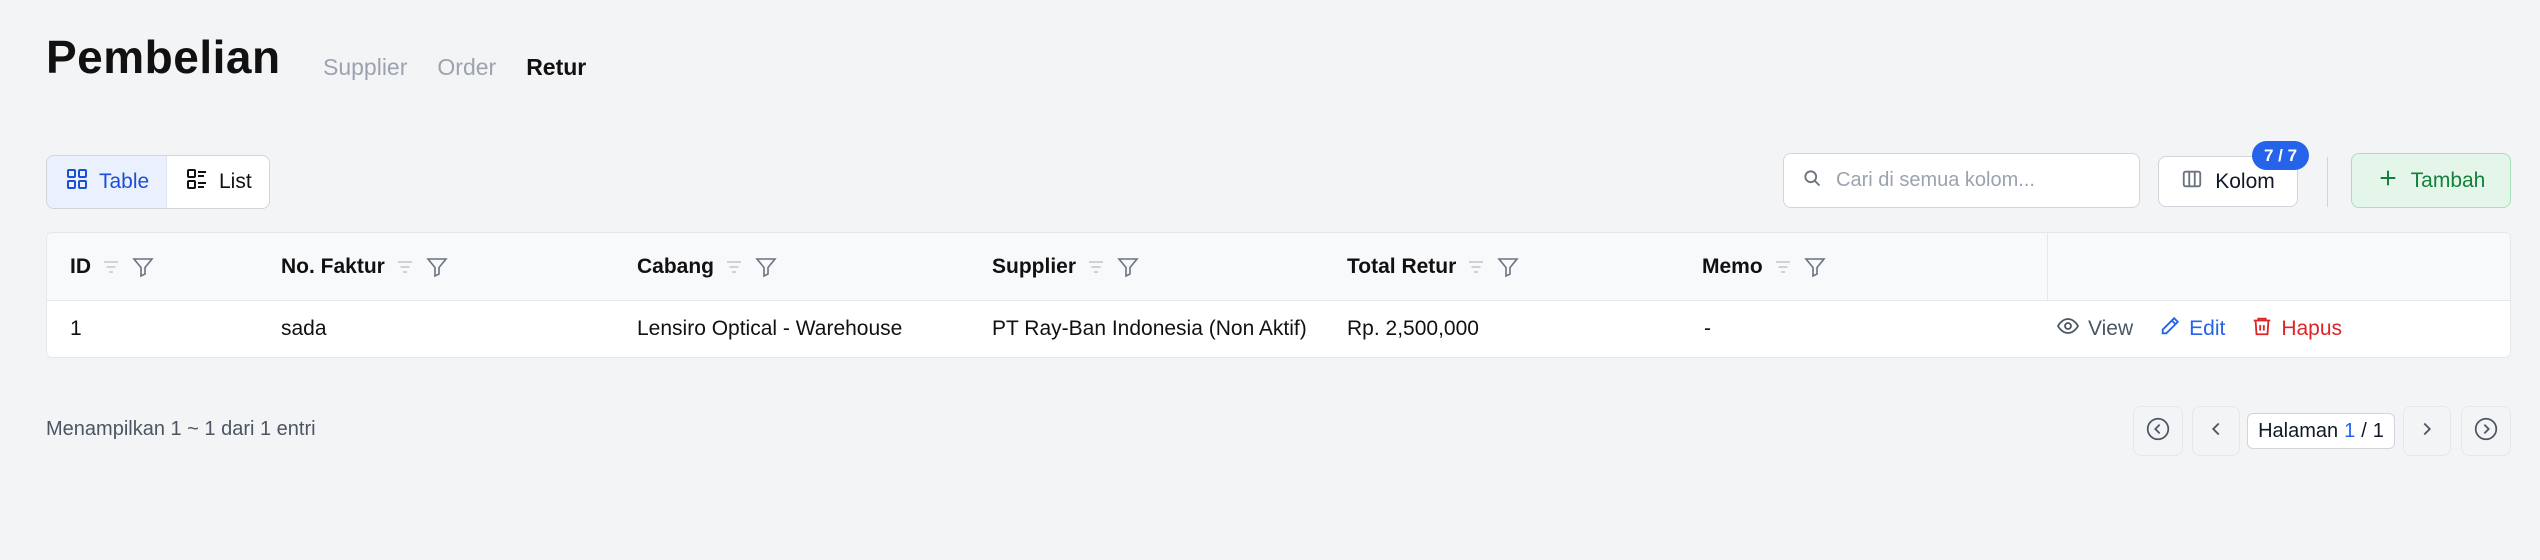 This screenshot has width=2540, height=560. I want to click on row-actions: View Edit Hapus, so click(2199, 329).